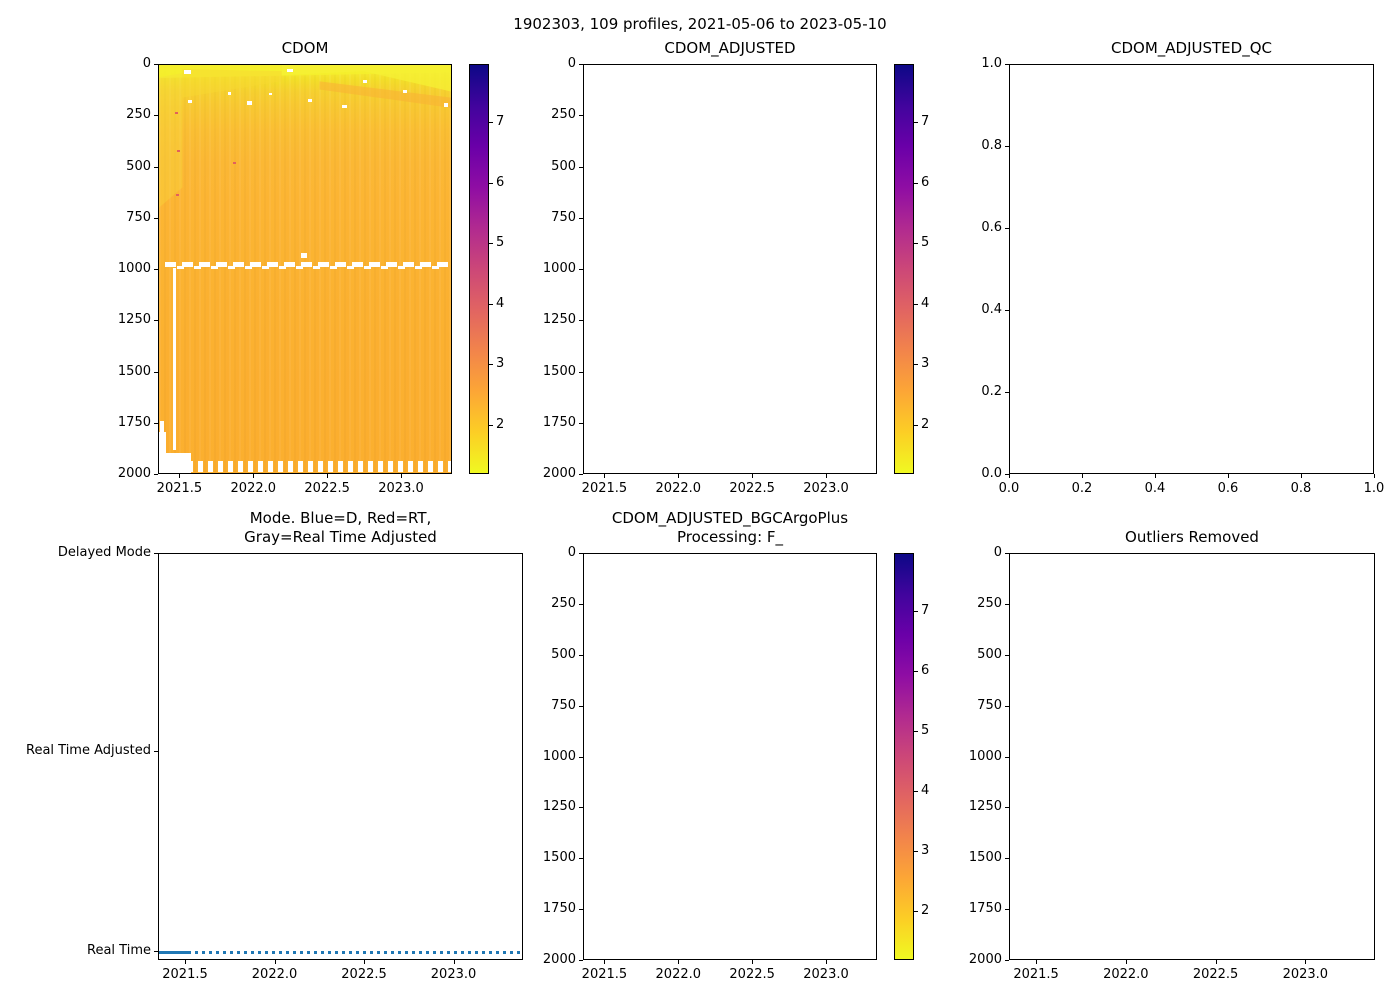 The image size is (1400, 1000). I want to click on y-tick-label-cdom_adjusted: 1750, so click(559, 422).